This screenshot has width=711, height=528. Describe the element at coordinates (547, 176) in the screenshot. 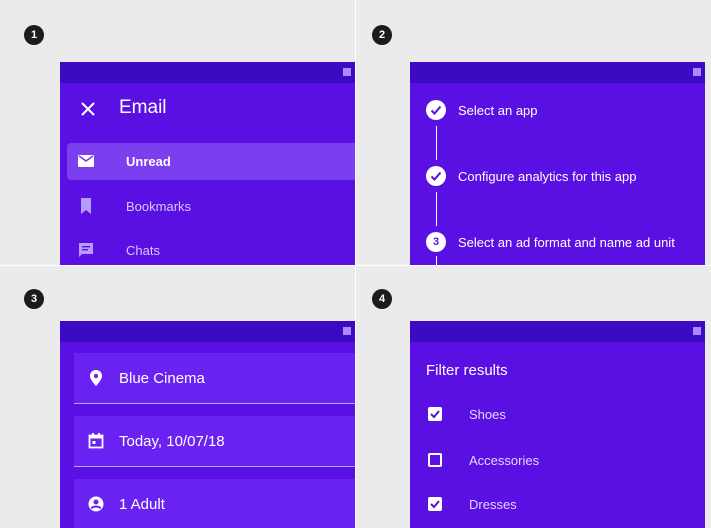

I see `step-label: Configure analytics for this app` at that location.